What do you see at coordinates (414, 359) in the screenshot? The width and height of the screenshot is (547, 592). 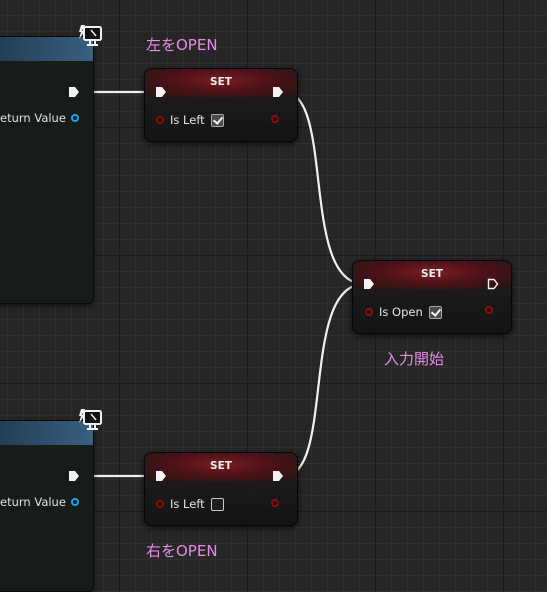 I see `comment-input-start: 入力開始` at bounding box center [414, 359].